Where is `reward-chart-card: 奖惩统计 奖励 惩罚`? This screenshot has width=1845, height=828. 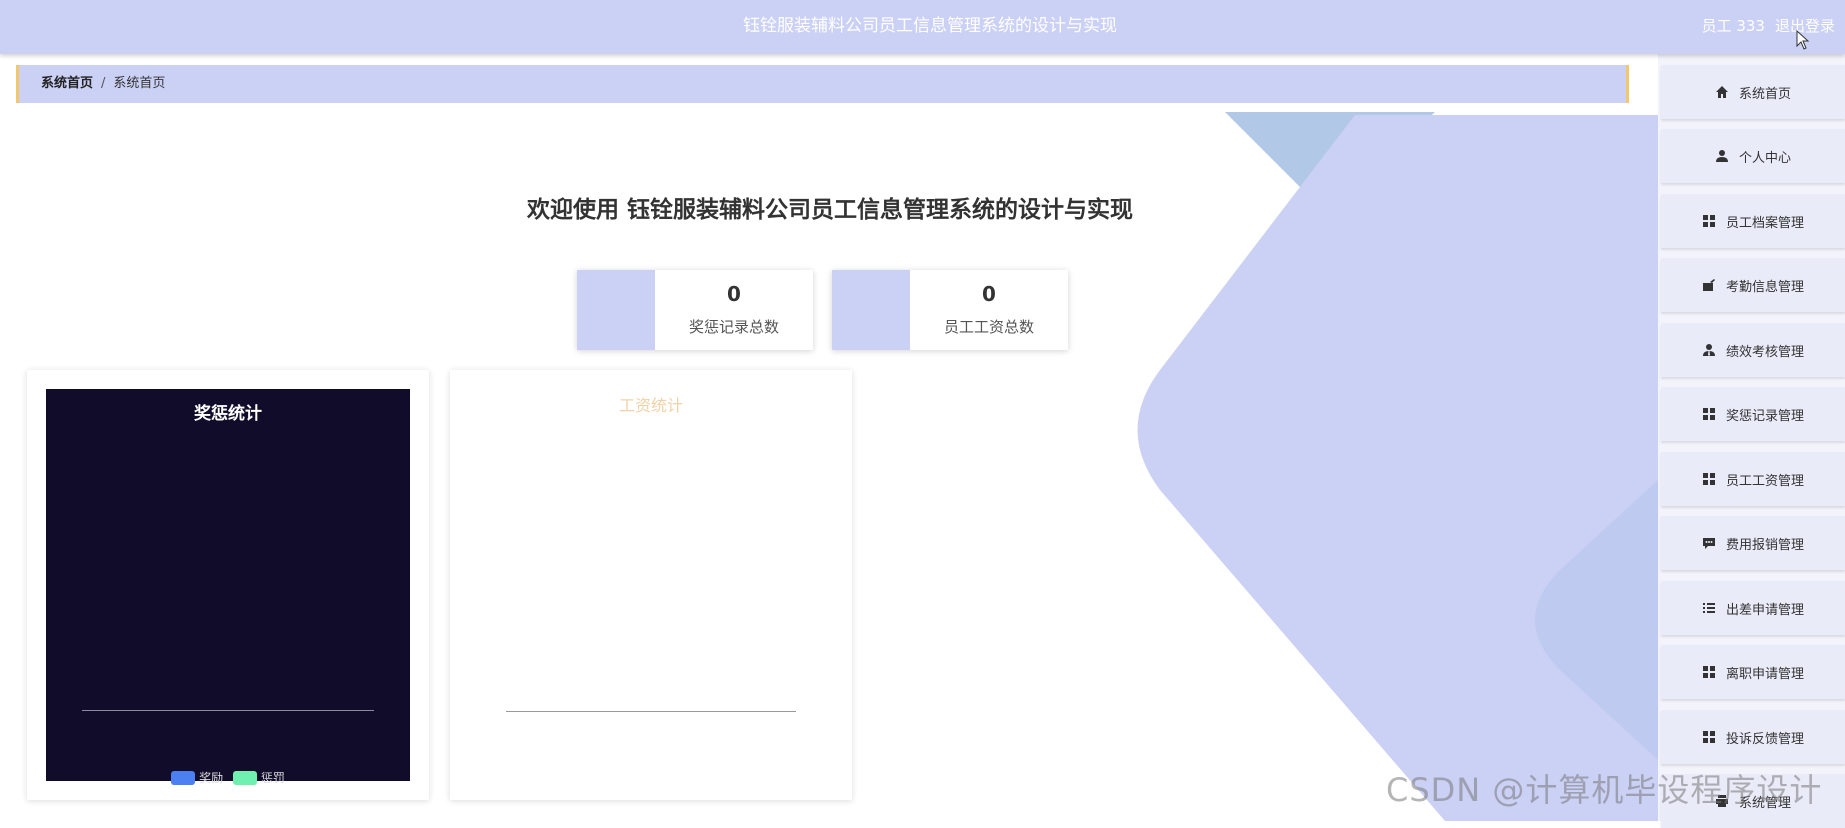
reward-chart-card: 奖惩统计 奖励 惩罚 is located at coordinates (228, 585).